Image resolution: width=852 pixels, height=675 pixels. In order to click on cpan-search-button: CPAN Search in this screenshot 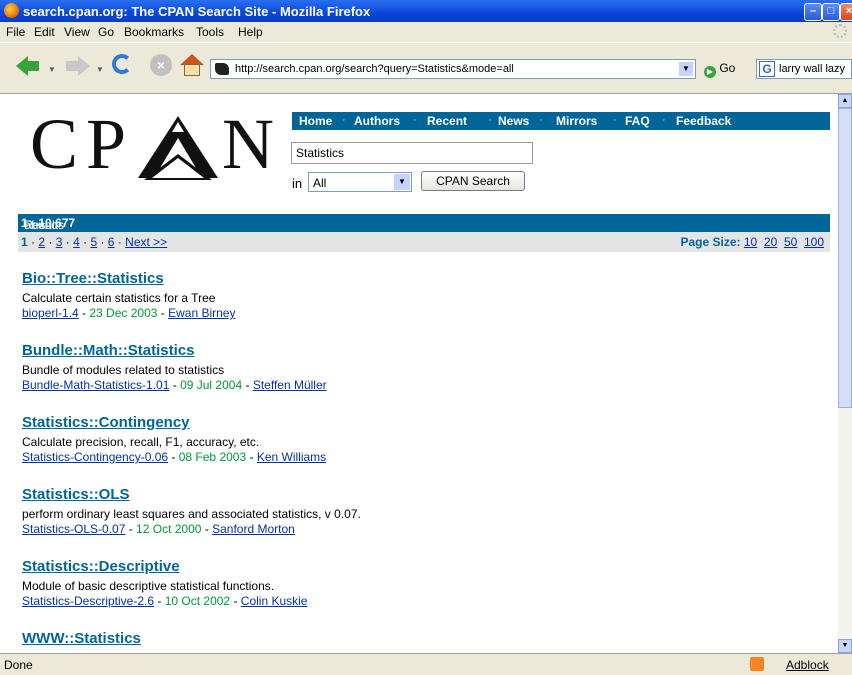, I will do `click(473, 181)`.